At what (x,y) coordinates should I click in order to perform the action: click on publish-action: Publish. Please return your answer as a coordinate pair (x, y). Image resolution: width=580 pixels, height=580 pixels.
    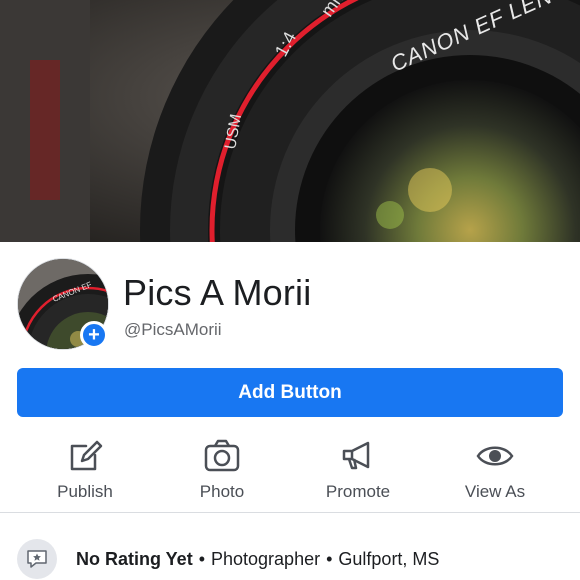
    Looking at the image, I should click on (85, 470).